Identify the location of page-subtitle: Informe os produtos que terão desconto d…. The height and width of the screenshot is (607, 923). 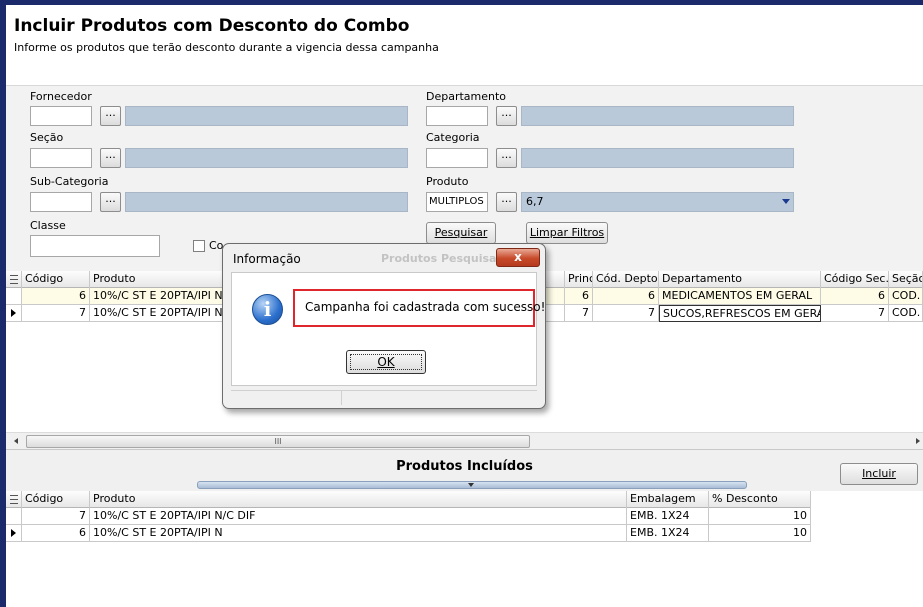
(226, 47).